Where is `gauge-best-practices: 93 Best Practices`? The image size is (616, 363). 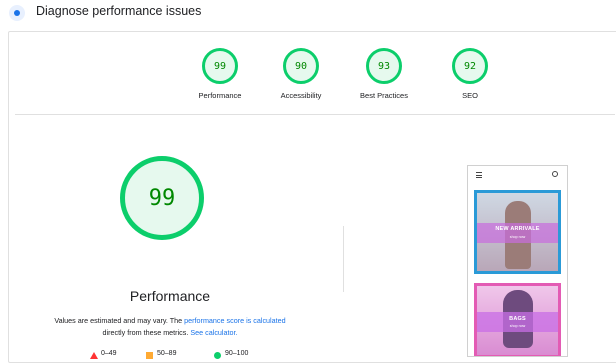 gauge-best-practices: 93 Best Practices is located at coordinates (384, 74).